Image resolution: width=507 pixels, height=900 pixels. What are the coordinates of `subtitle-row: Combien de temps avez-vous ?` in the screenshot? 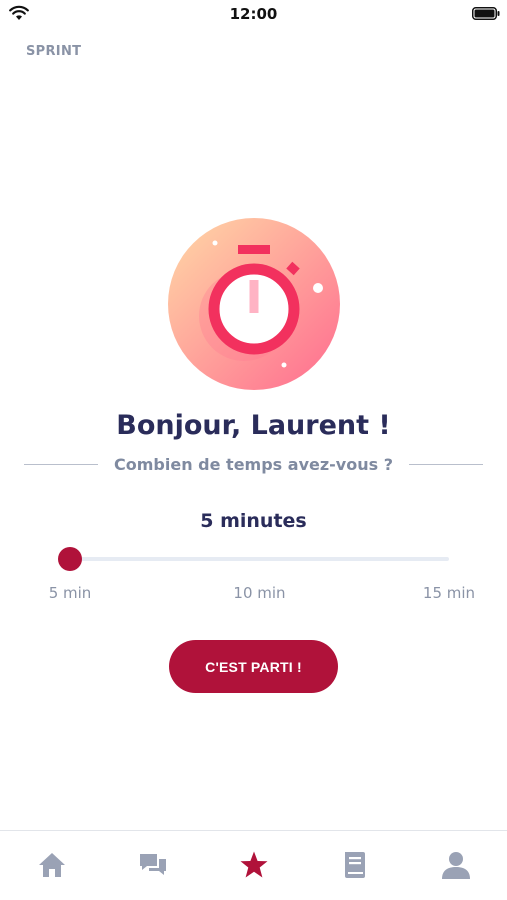 It's located at (253, 464).